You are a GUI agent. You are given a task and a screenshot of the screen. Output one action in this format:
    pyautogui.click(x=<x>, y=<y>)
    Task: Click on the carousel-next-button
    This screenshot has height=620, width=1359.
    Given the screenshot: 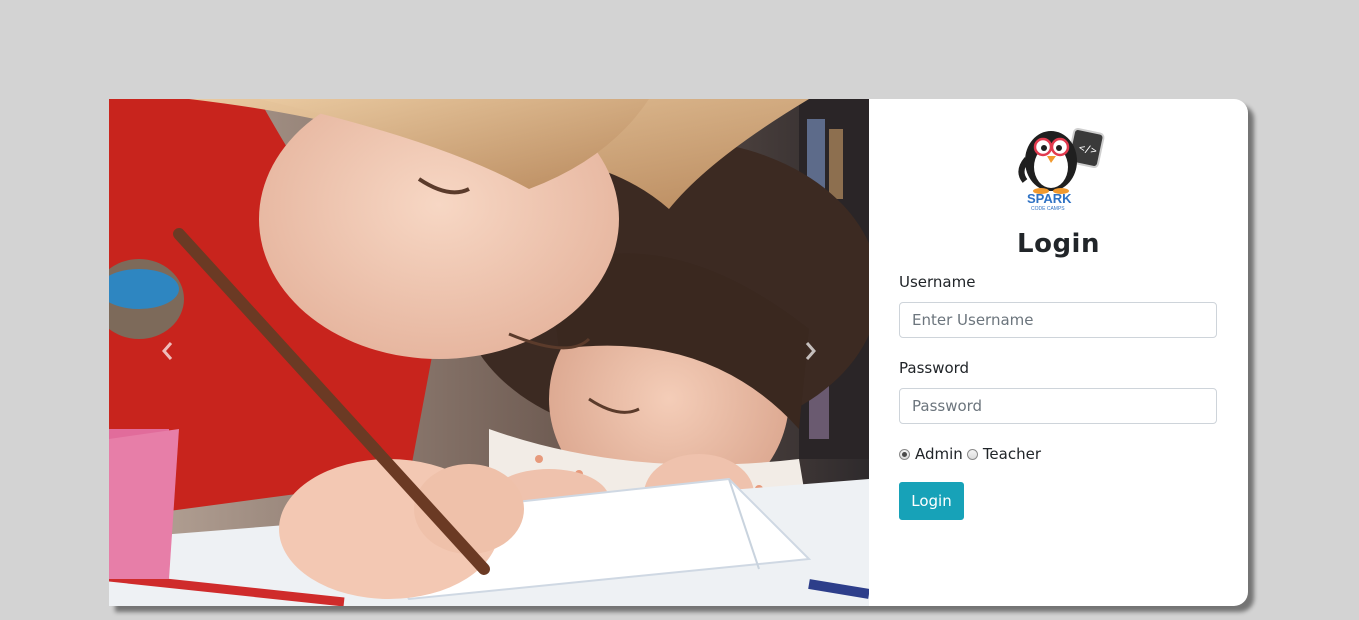 What is the action you would take?
    pyautogui.click(x=811, y=351)
    